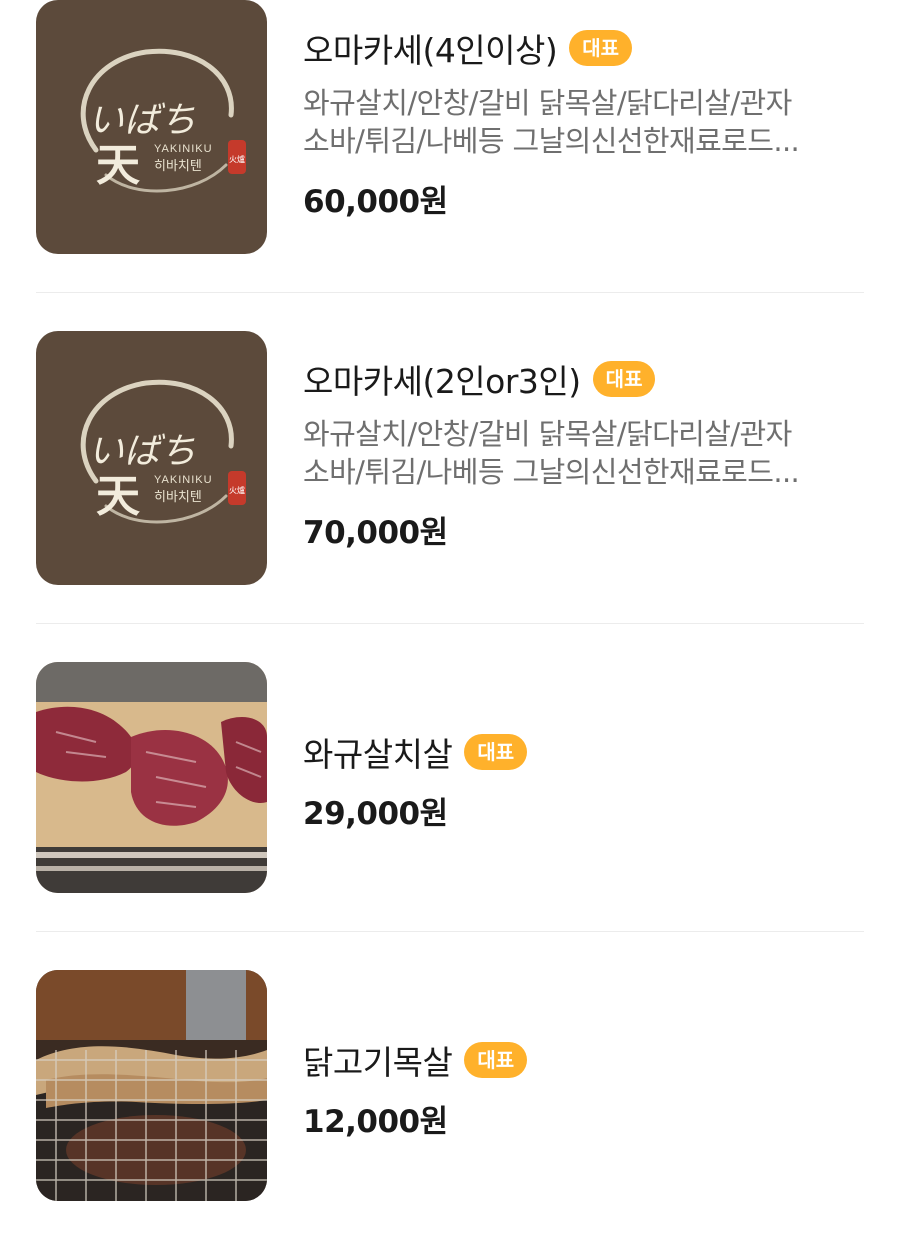  Describe the element at coordinates (375, 202) in the screenshot. I see `menu-item-price: 60,000원` at that location.